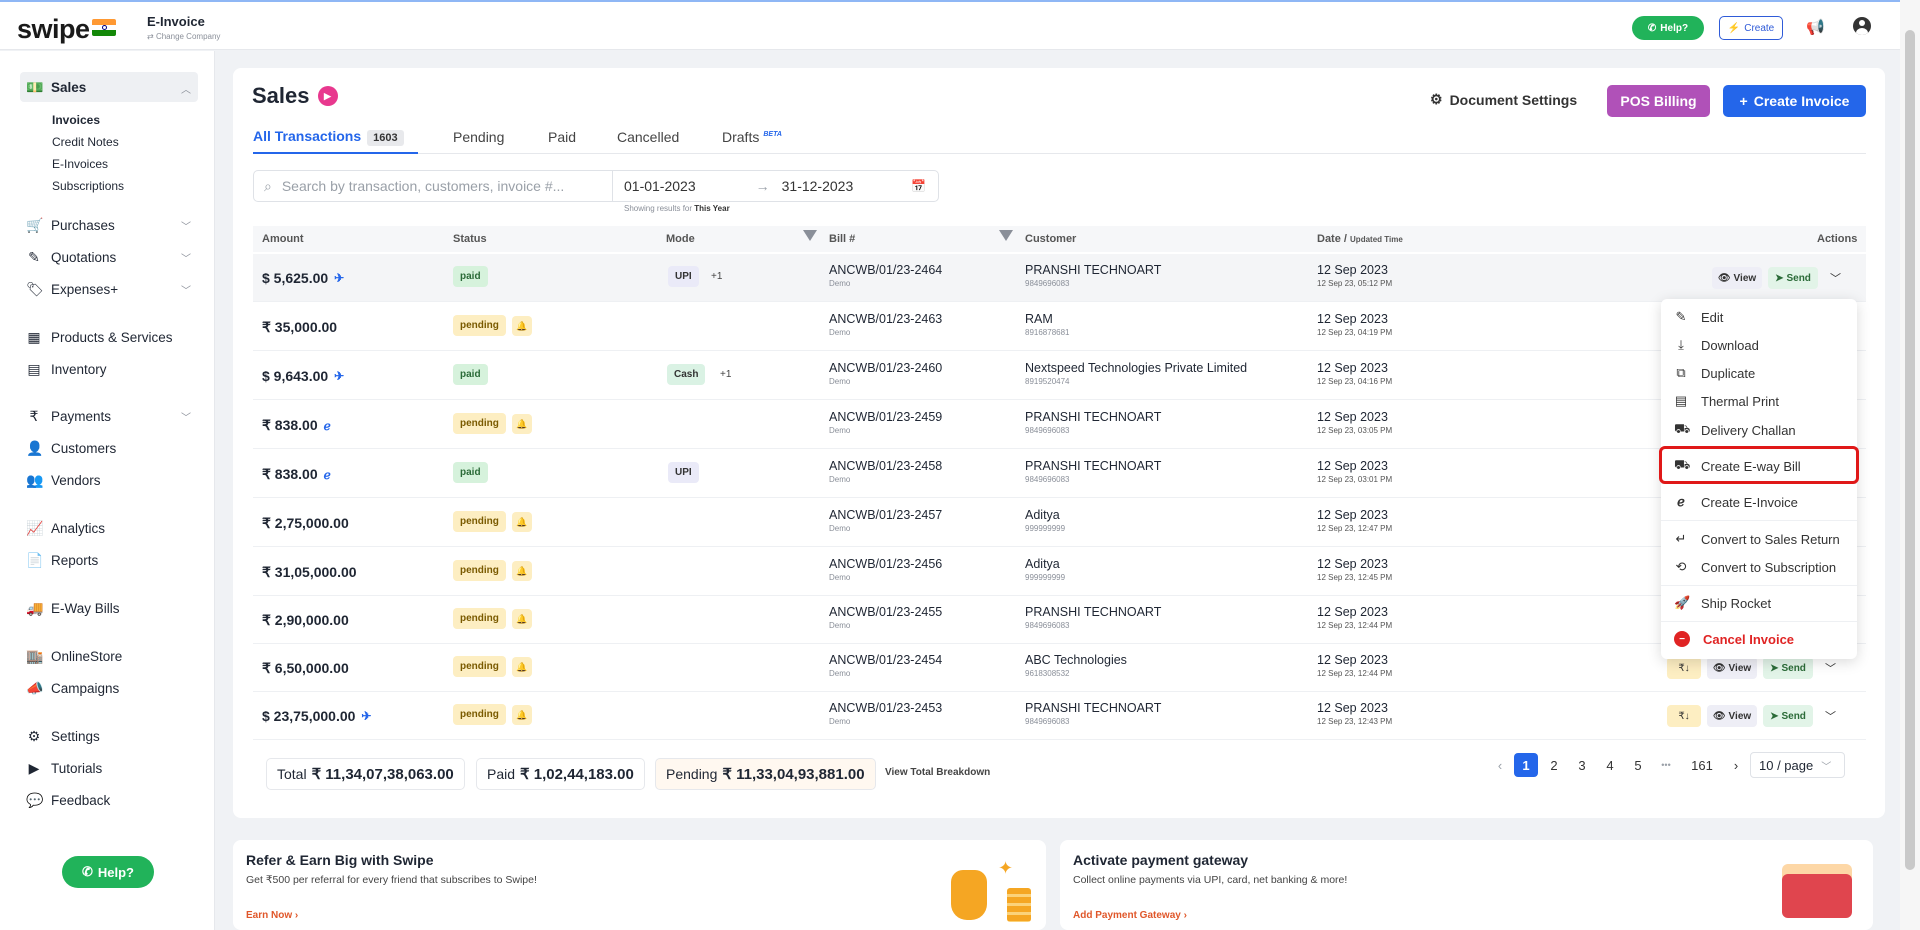 This screenshot has width=1920, height=930. I want to click on page-last: 161, so click(1702, 765).